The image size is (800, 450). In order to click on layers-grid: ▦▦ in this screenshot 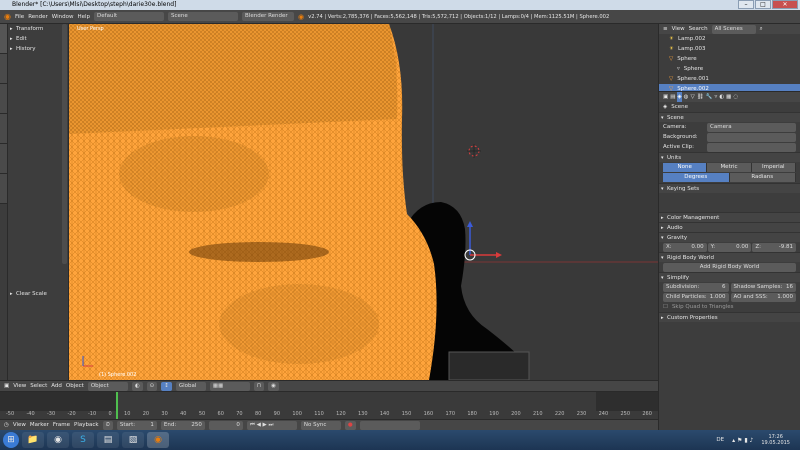, I will do `click(229, 386)`.